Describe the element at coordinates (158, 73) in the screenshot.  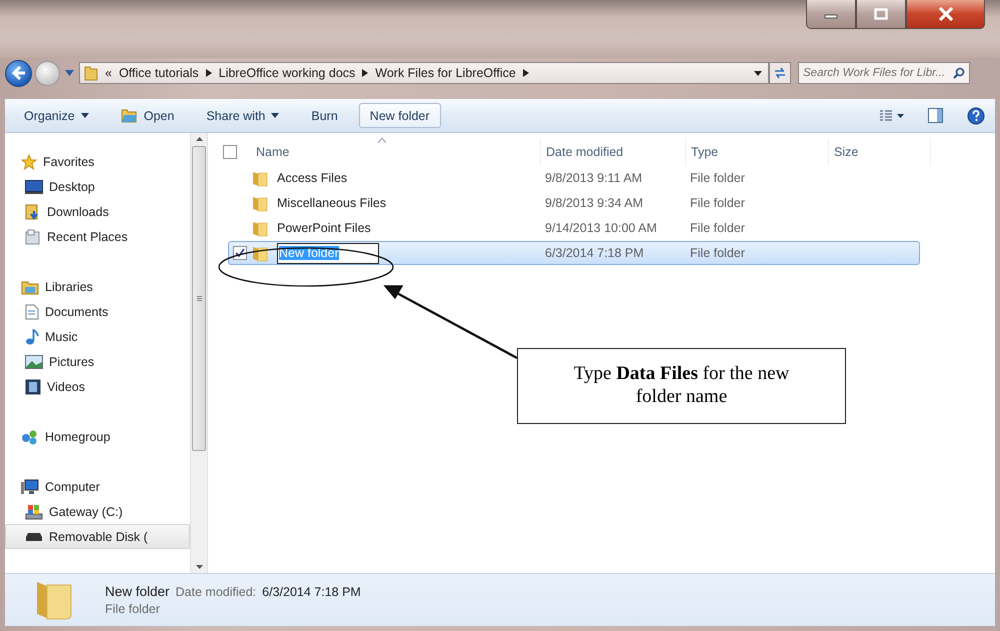
I see `breadcrumb-item: Office tutorials` at that location.